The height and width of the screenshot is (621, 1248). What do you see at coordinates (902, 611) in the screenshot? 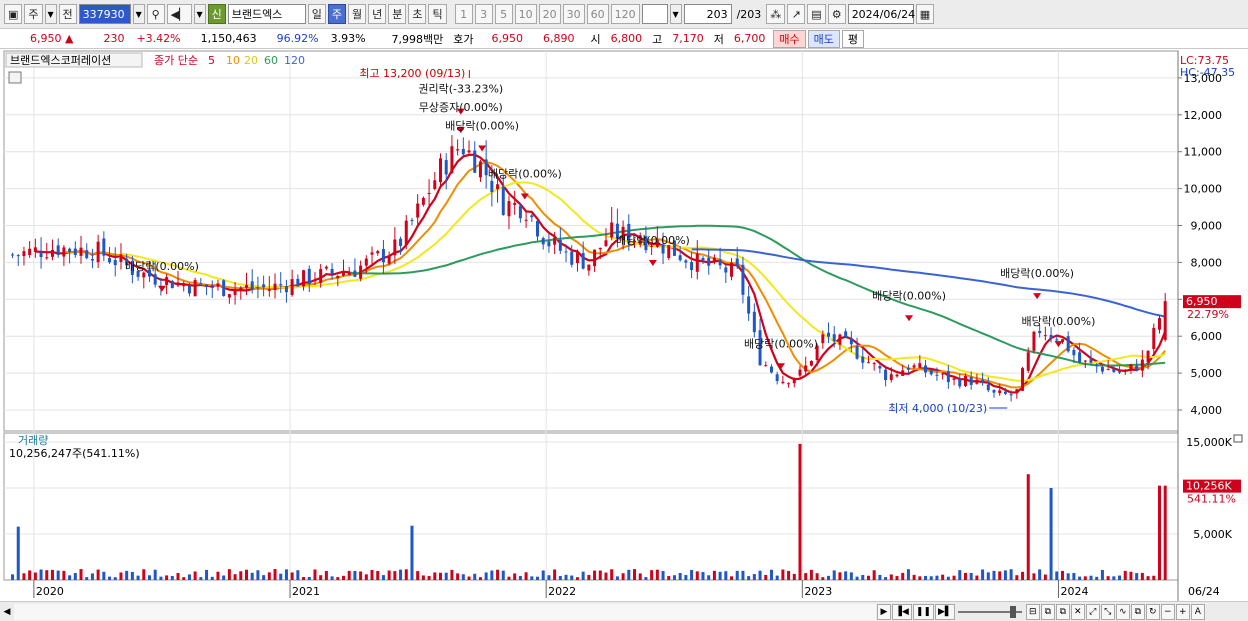
I see `scroll-first-icon: ▐◀` at bounding box center [902, 611].